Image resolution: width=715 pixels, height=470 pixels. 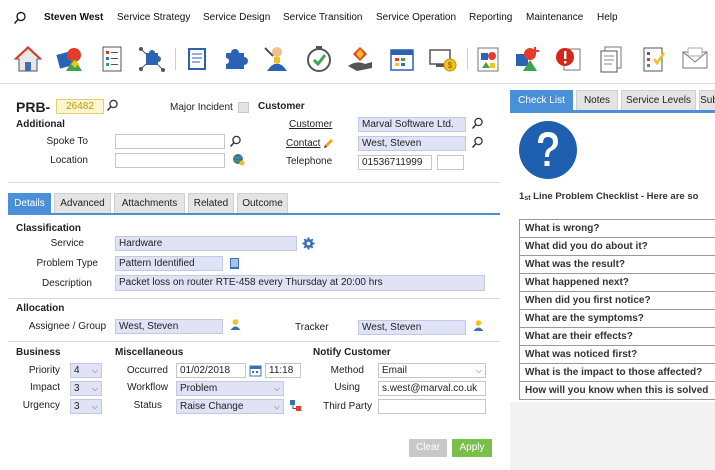 I want to click on documents-icon, so click(x=611, y=59).